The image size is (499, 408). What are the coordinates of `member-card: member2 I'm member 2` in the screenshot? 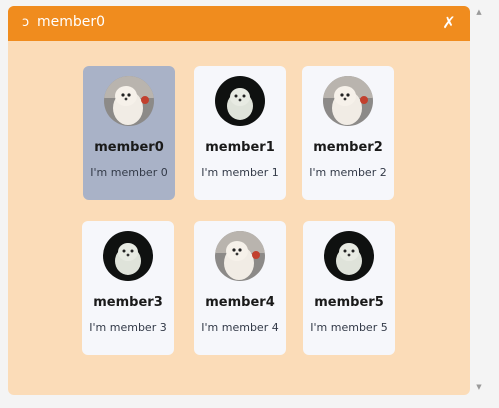 It's located at (348, 133).